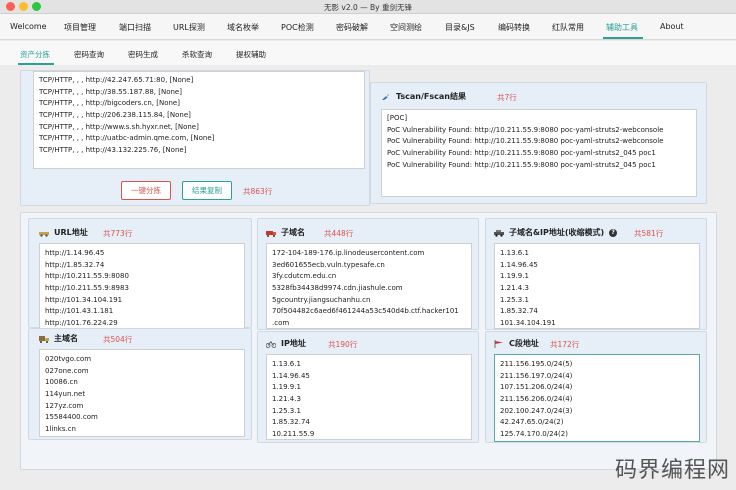 This screenshot has width=736, height=490. I want to click on c-segment-line: 211.156.197.0/24(4), so click(536, 375).